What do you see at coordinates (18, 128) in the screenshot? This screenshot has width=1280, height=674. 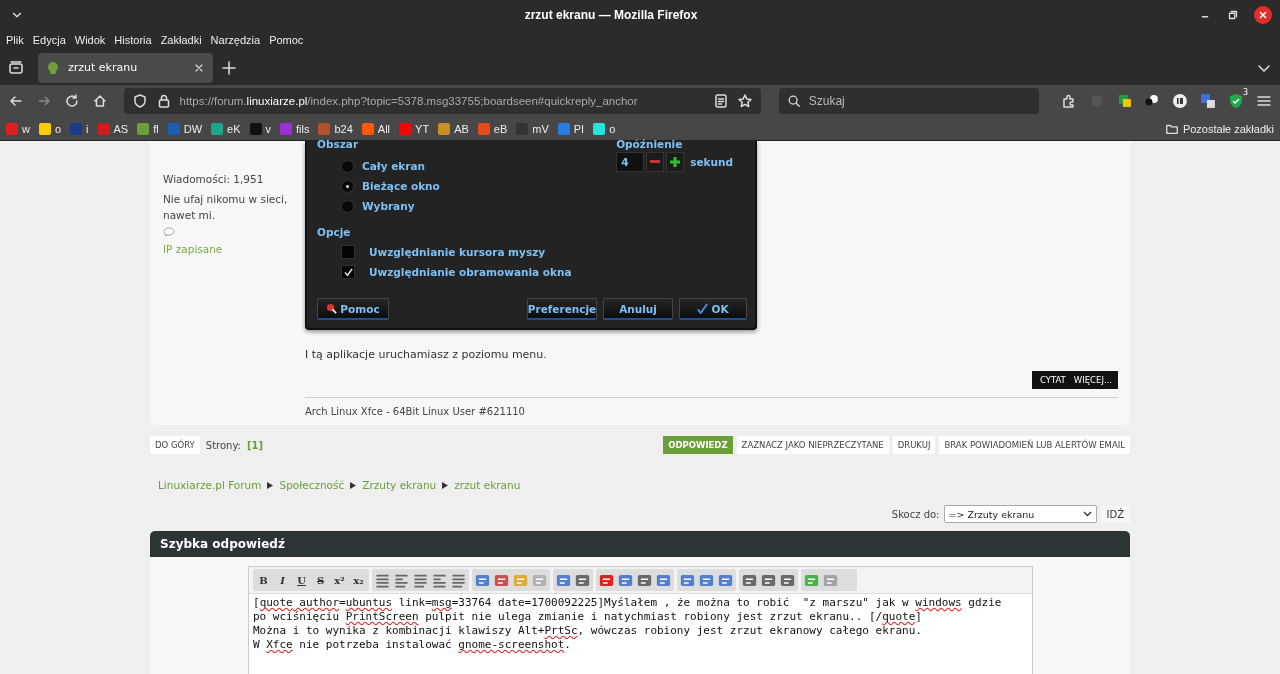 I see `bookmark-item: w` at bounding box center [18, 128].